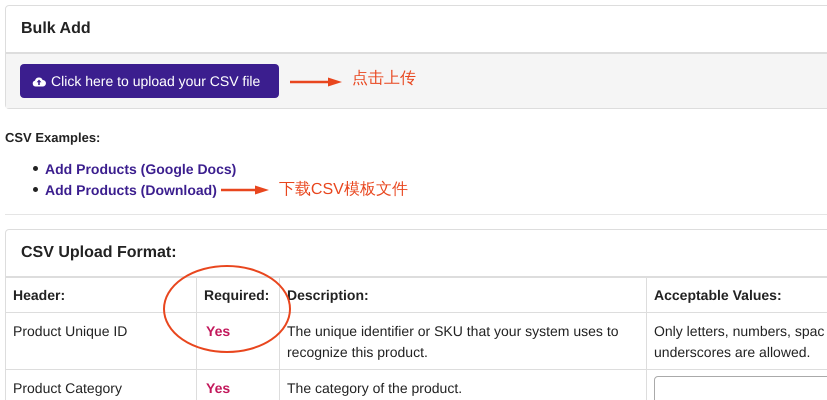 The height and width of the screenshot is (400, 827). What do you see at coordinates (99, 253) in the screenshot?
I see `panel-title: CSV Upload Format:` at bounding box center [99, 253].